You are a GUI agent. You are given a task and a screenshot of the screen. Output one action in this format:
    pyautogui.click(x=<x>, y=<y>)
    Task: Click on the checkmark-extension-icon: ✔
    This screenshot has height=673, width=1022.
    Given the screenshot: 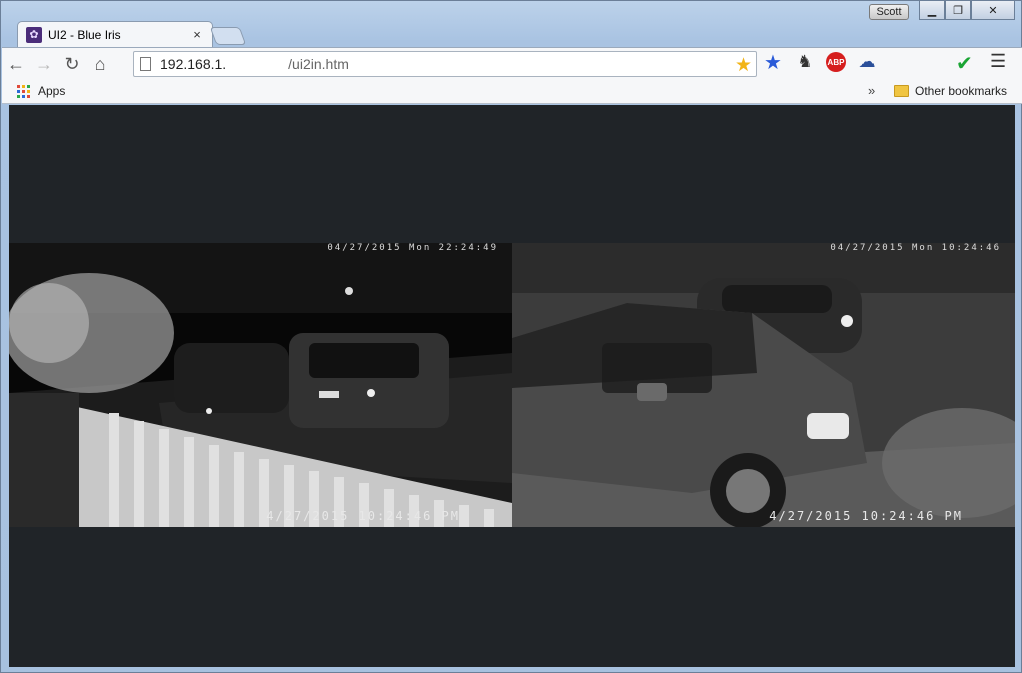 What is the action you would take?
    pyautogui.click(x=964, y=63)
    